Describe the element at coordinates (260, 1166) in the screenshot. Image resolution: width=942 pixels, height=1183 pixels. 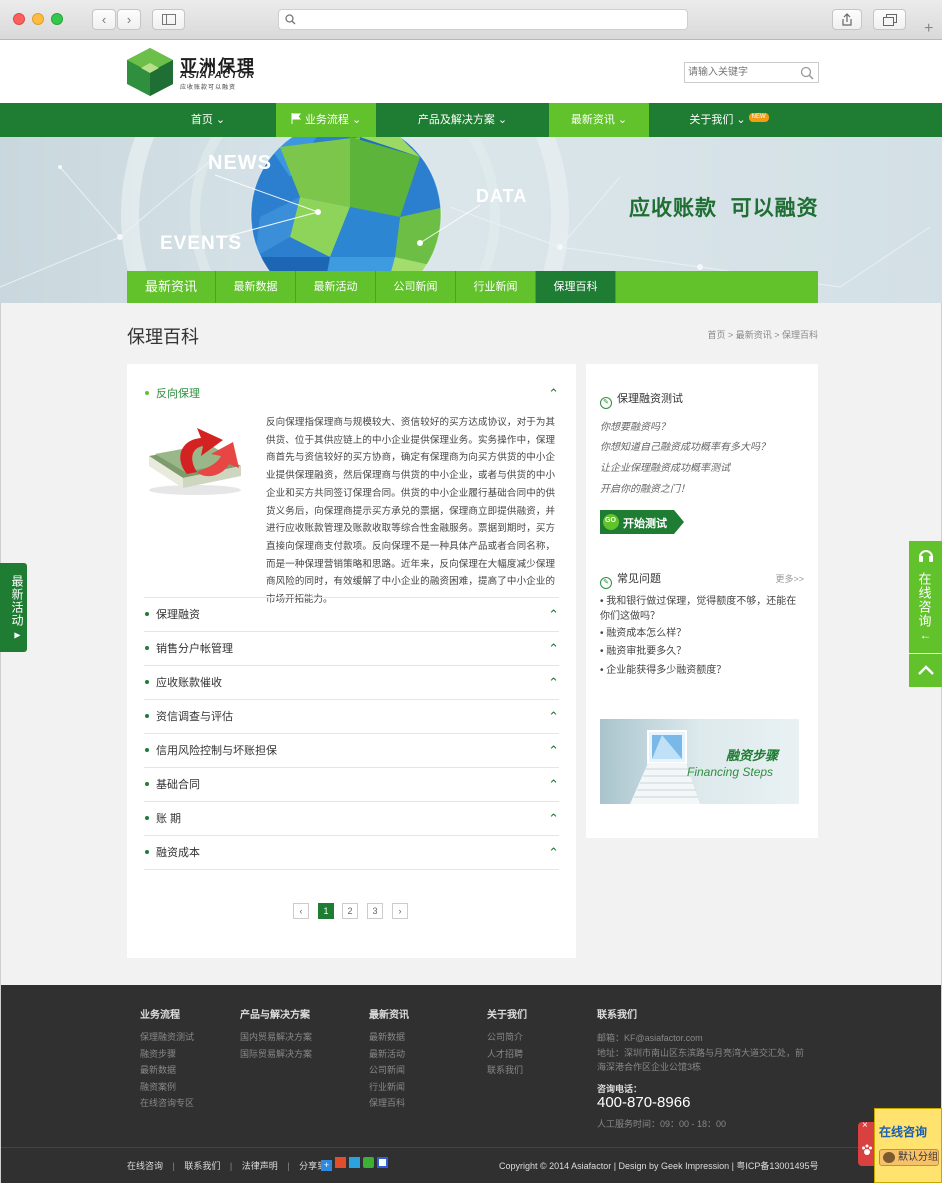
I see `footer-link-legal: 法律声明` at that location.